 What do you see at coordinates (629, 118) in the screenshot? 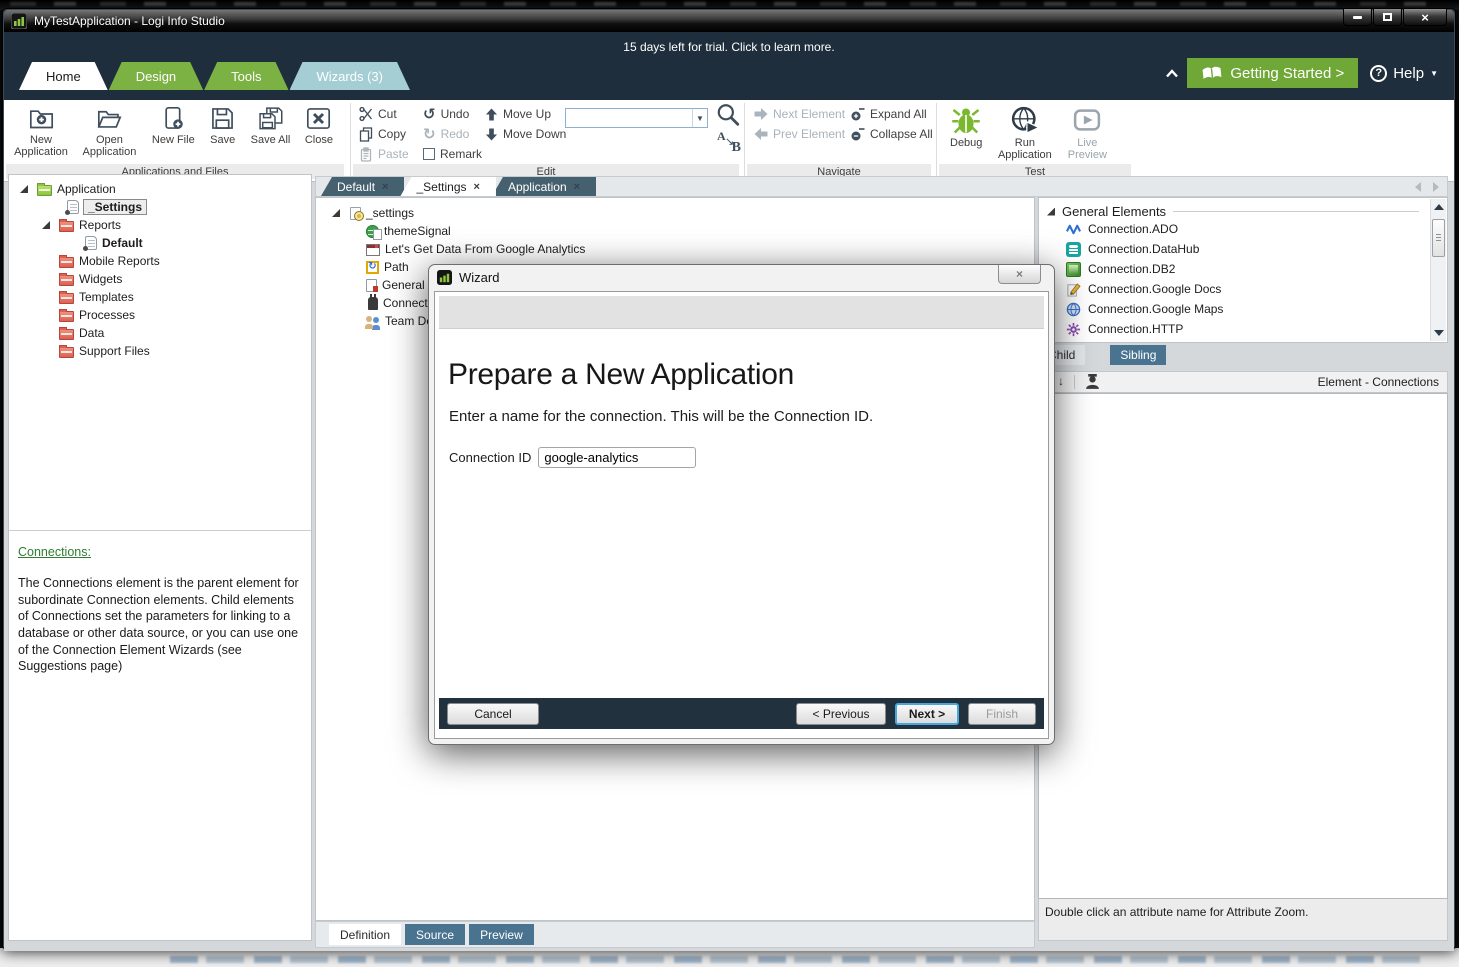
I see `search-input` at bounding box center [629, 118].